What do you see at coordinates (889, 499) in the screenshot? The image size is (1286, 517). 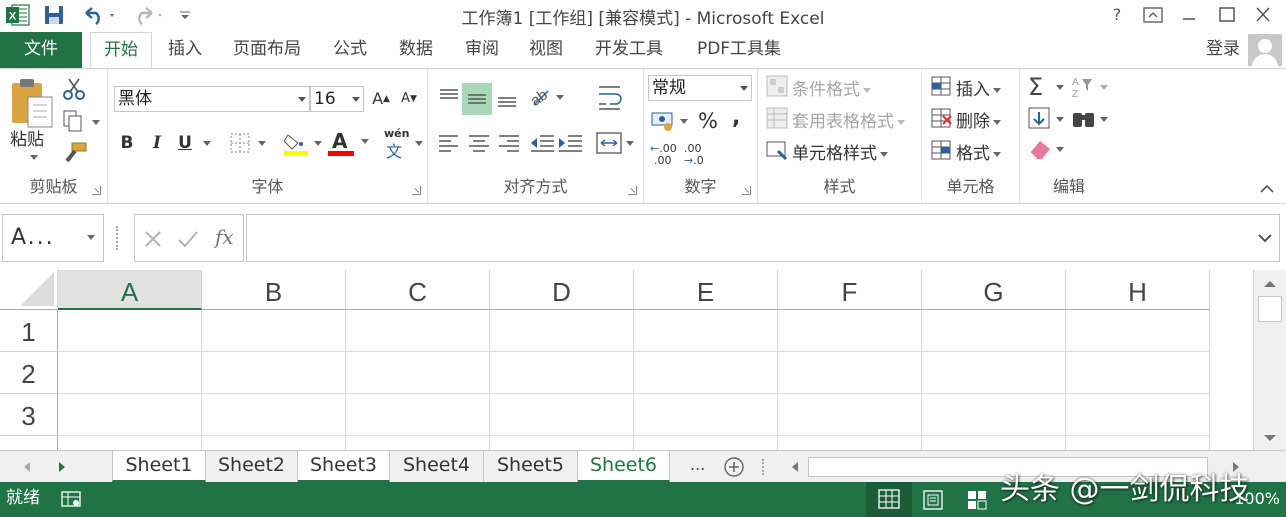 I see `normal-view-icon` at bounding box center [889, 499].